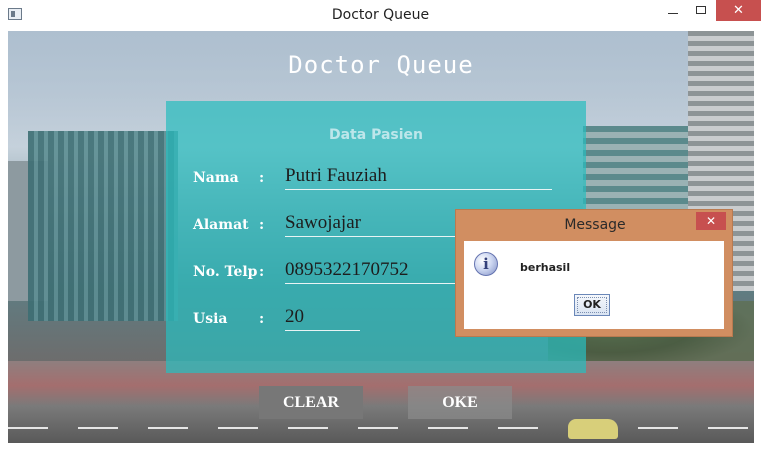  Describe the element at coordinates (103, 226) in the screenshot. I see `background-building` at that location.